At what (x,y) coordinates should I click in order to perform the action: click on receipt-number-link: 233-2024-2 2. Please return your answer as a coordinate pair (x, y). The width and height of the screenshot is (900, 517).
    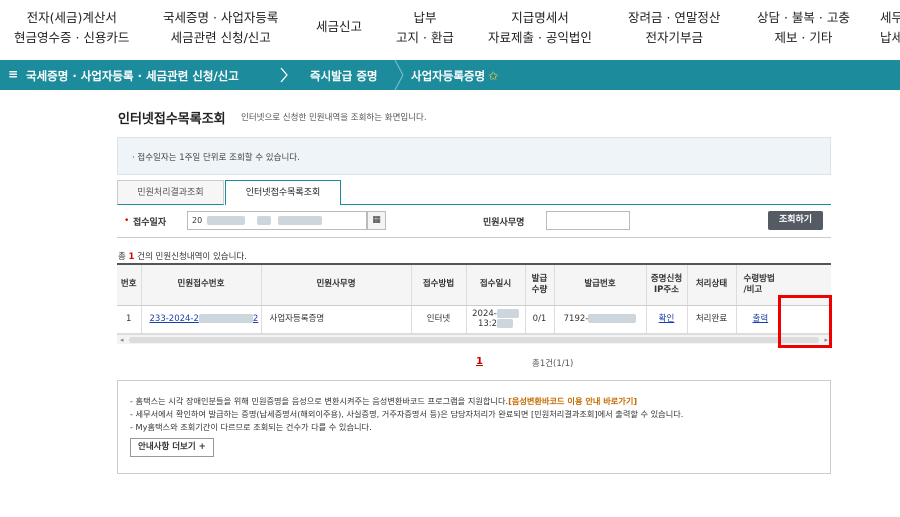
    Looking at the image, I should click on (201, 319).